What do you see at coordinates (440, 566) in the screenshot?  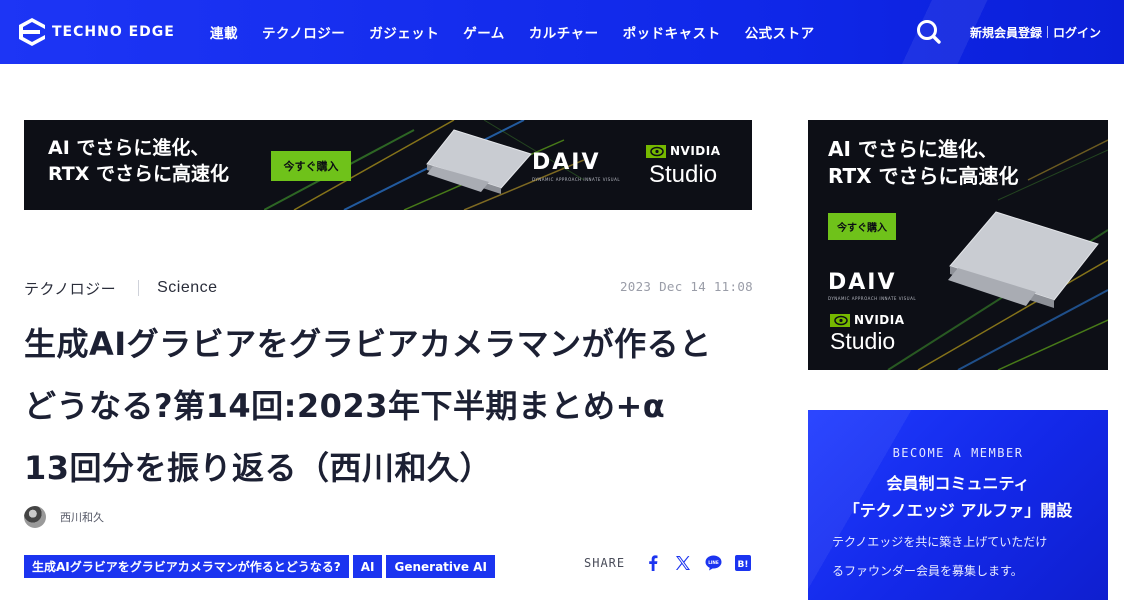 I see `tag-generative-ai: Generative AI` at bounding box center [440, 566].